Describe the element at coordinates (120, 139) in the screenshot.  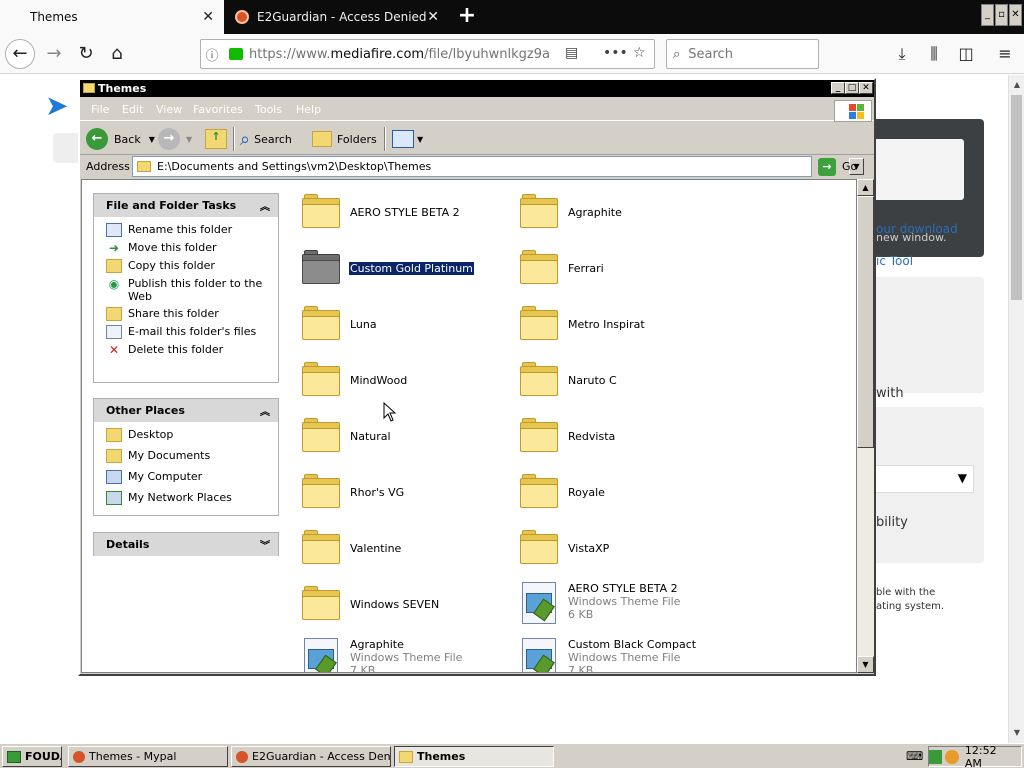
I see `back-button: ← Back ▼` at that location.